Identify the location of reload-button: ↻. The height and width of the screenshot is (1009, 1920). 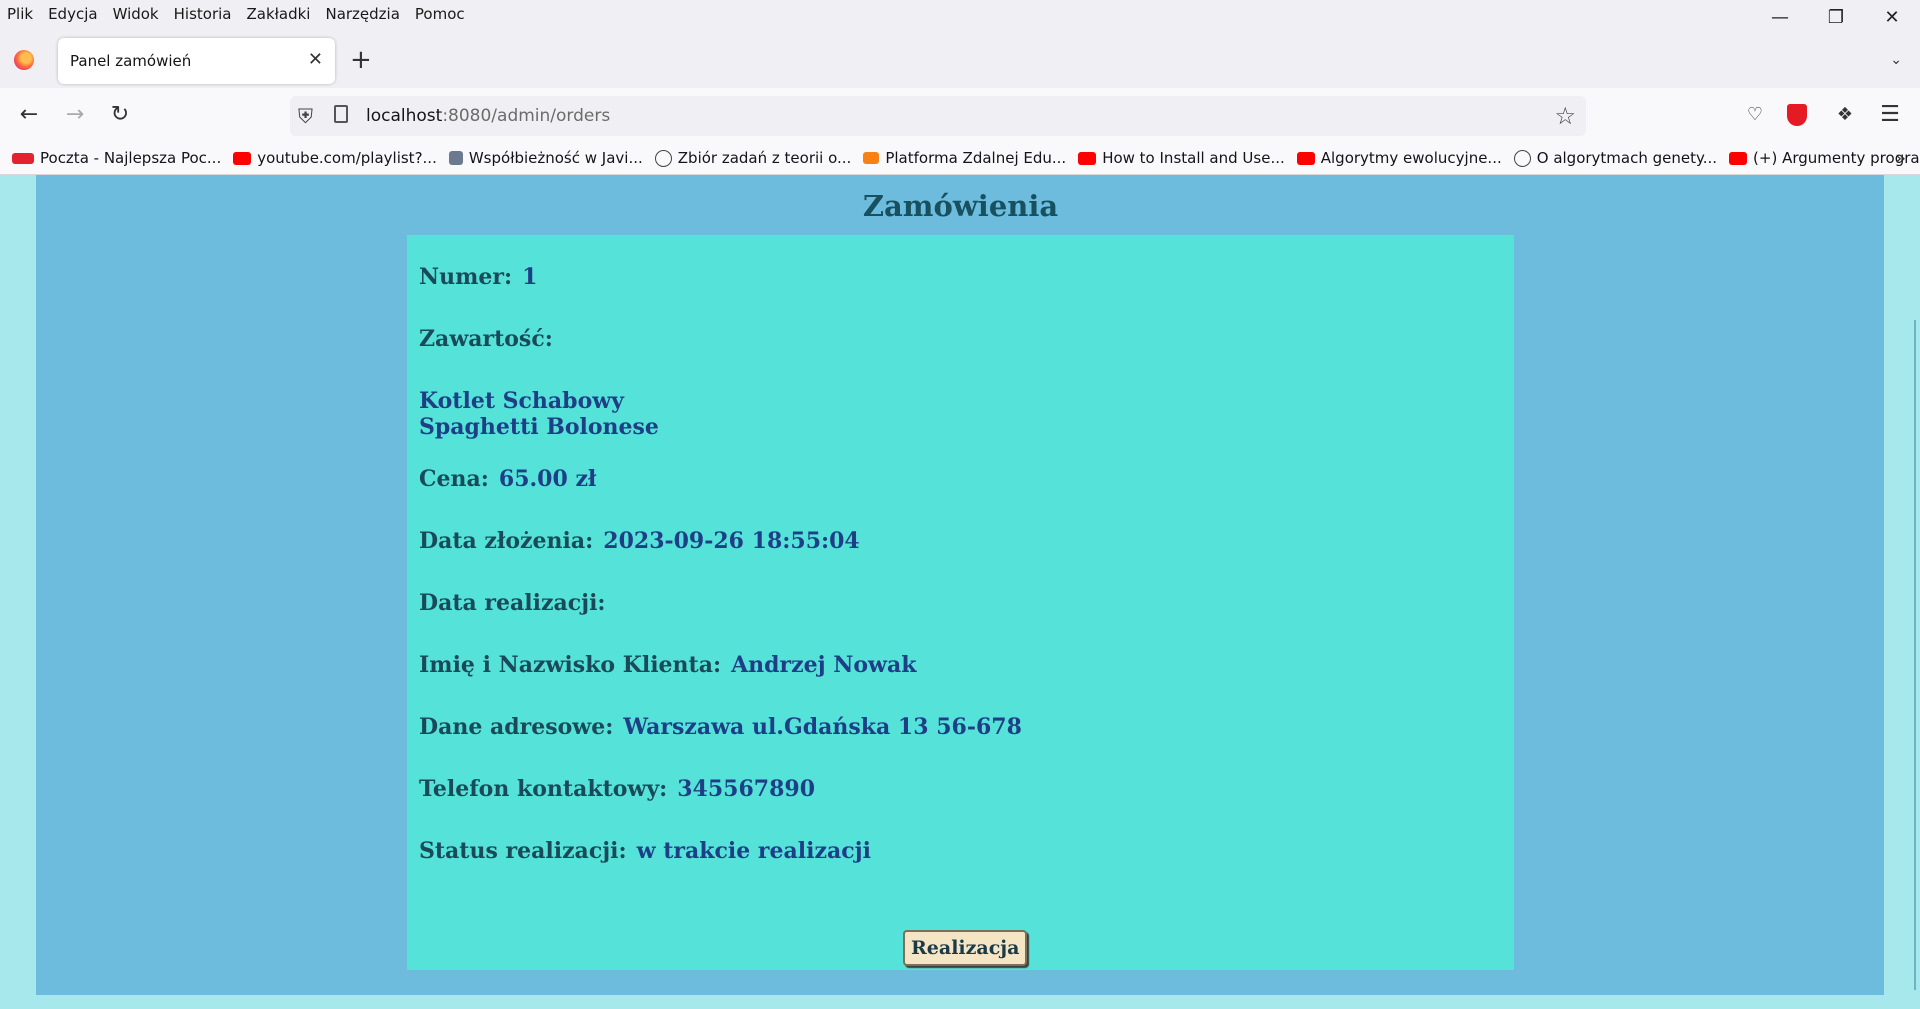
(120, 115).